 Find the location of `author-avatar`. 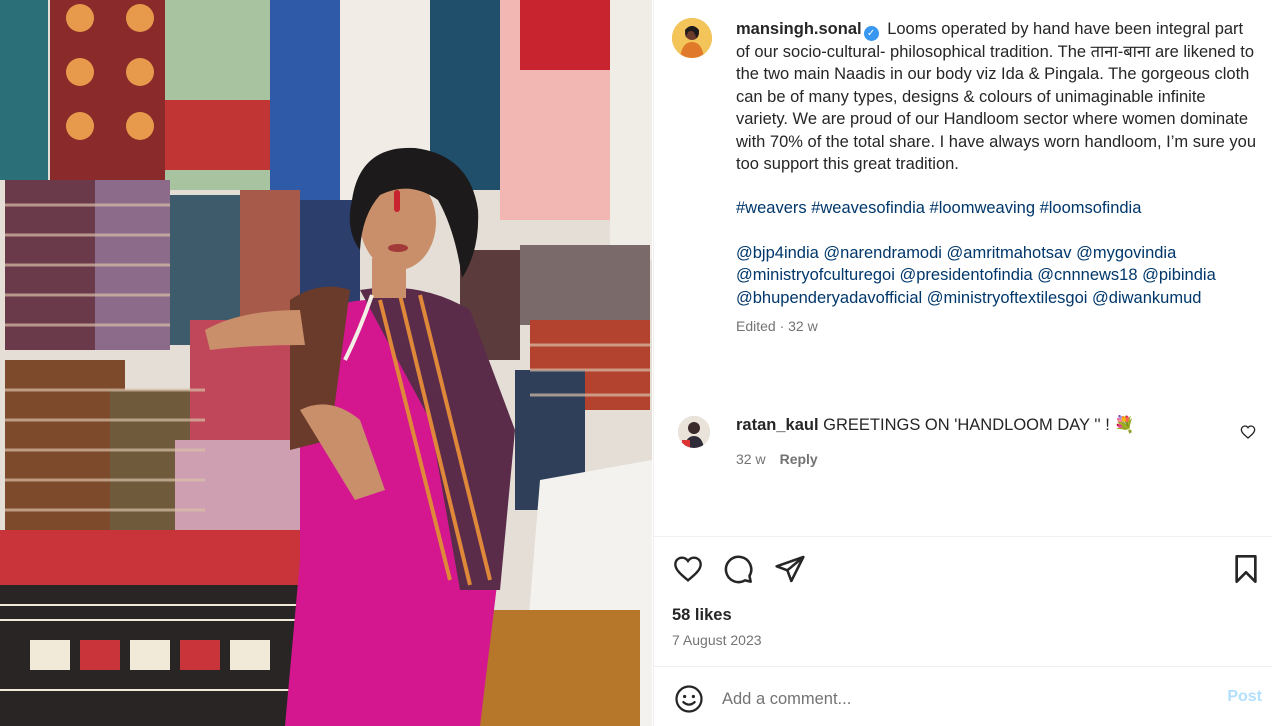

author-avatar is located at coordinates (692, 38).